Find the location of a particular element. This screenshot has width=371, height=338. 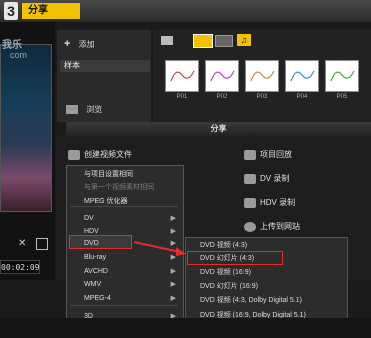

red-arrow-icon is located at coordinates (159, 248).